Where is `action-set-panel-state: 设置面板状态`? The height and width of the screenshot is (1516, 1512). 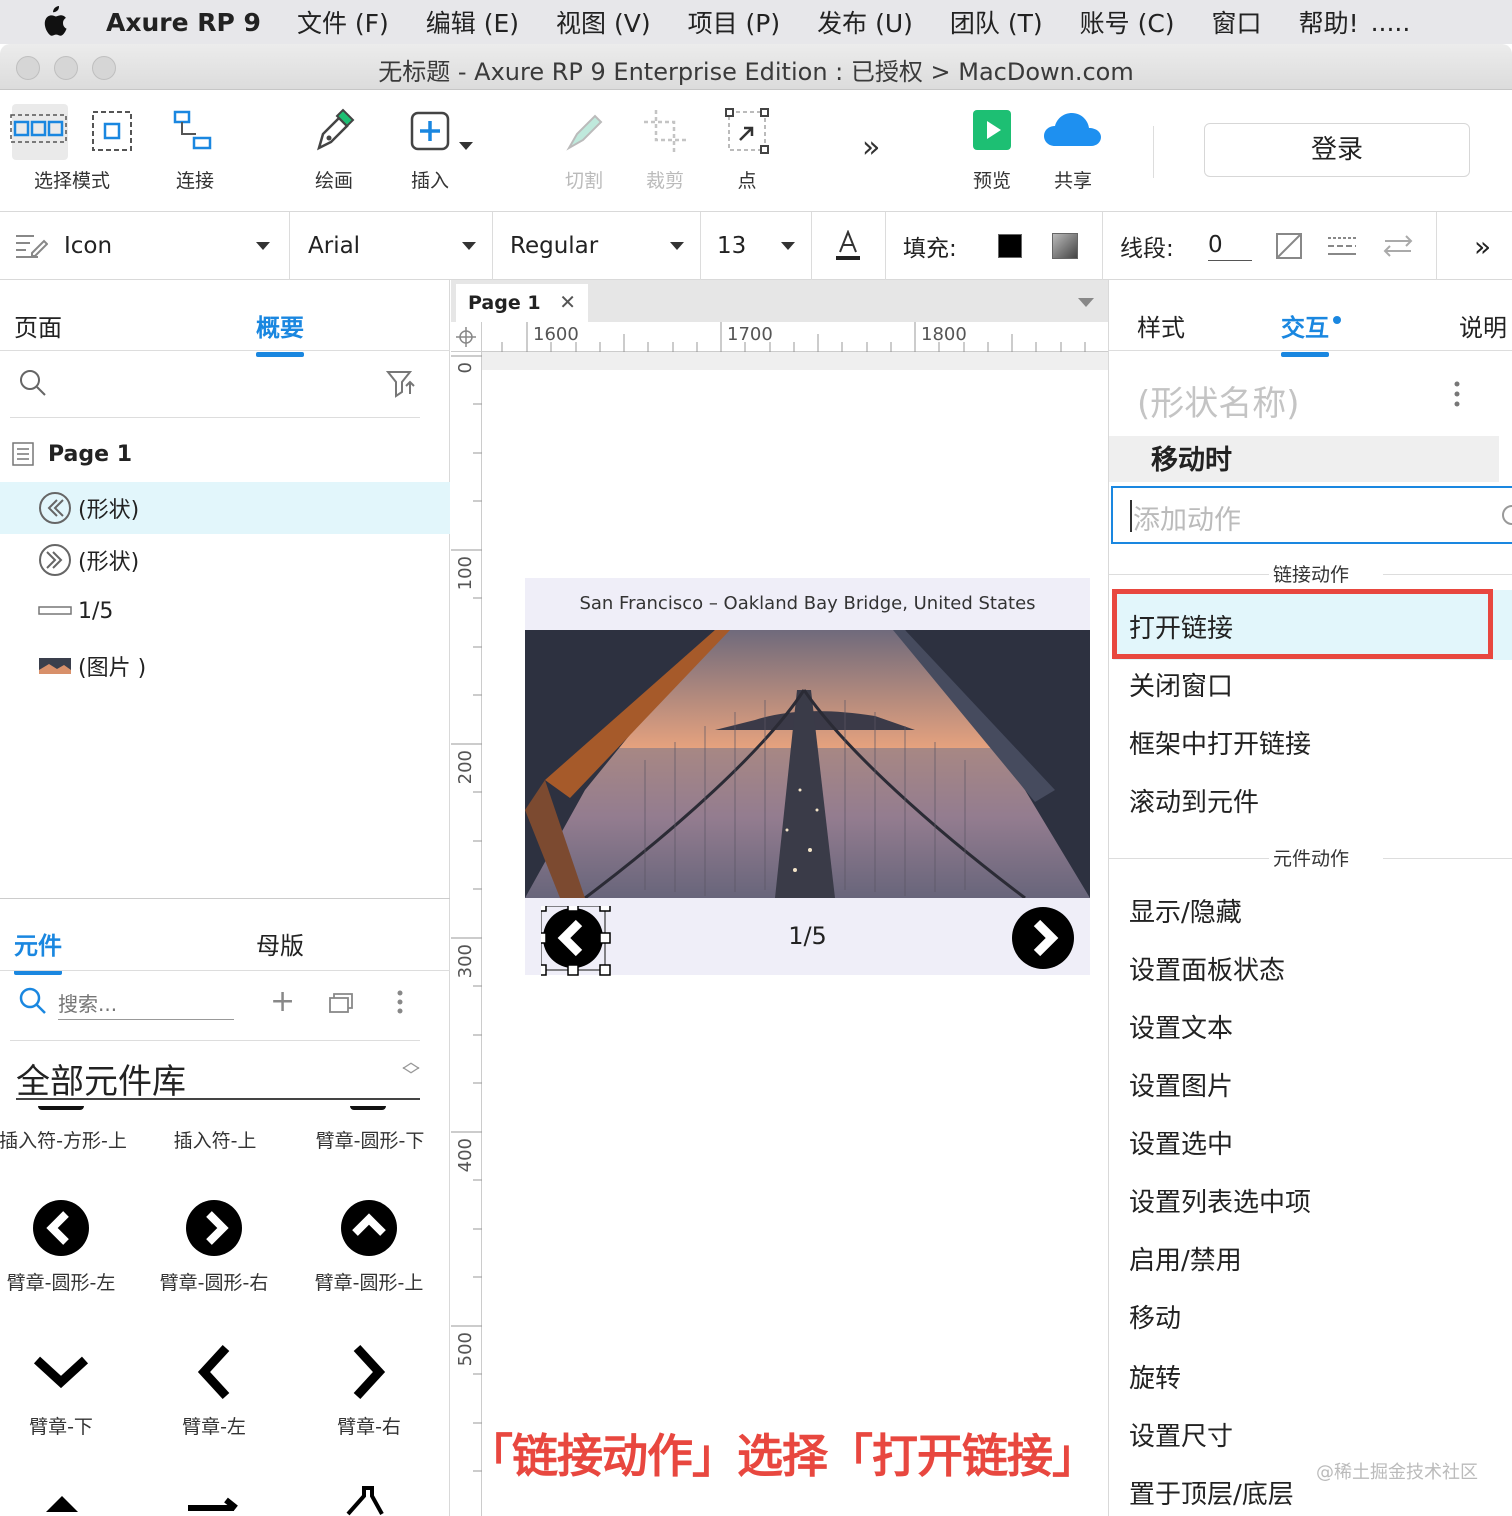 action-set-panel-state: 设置面板状态 is located at coordinates (1207, 968).